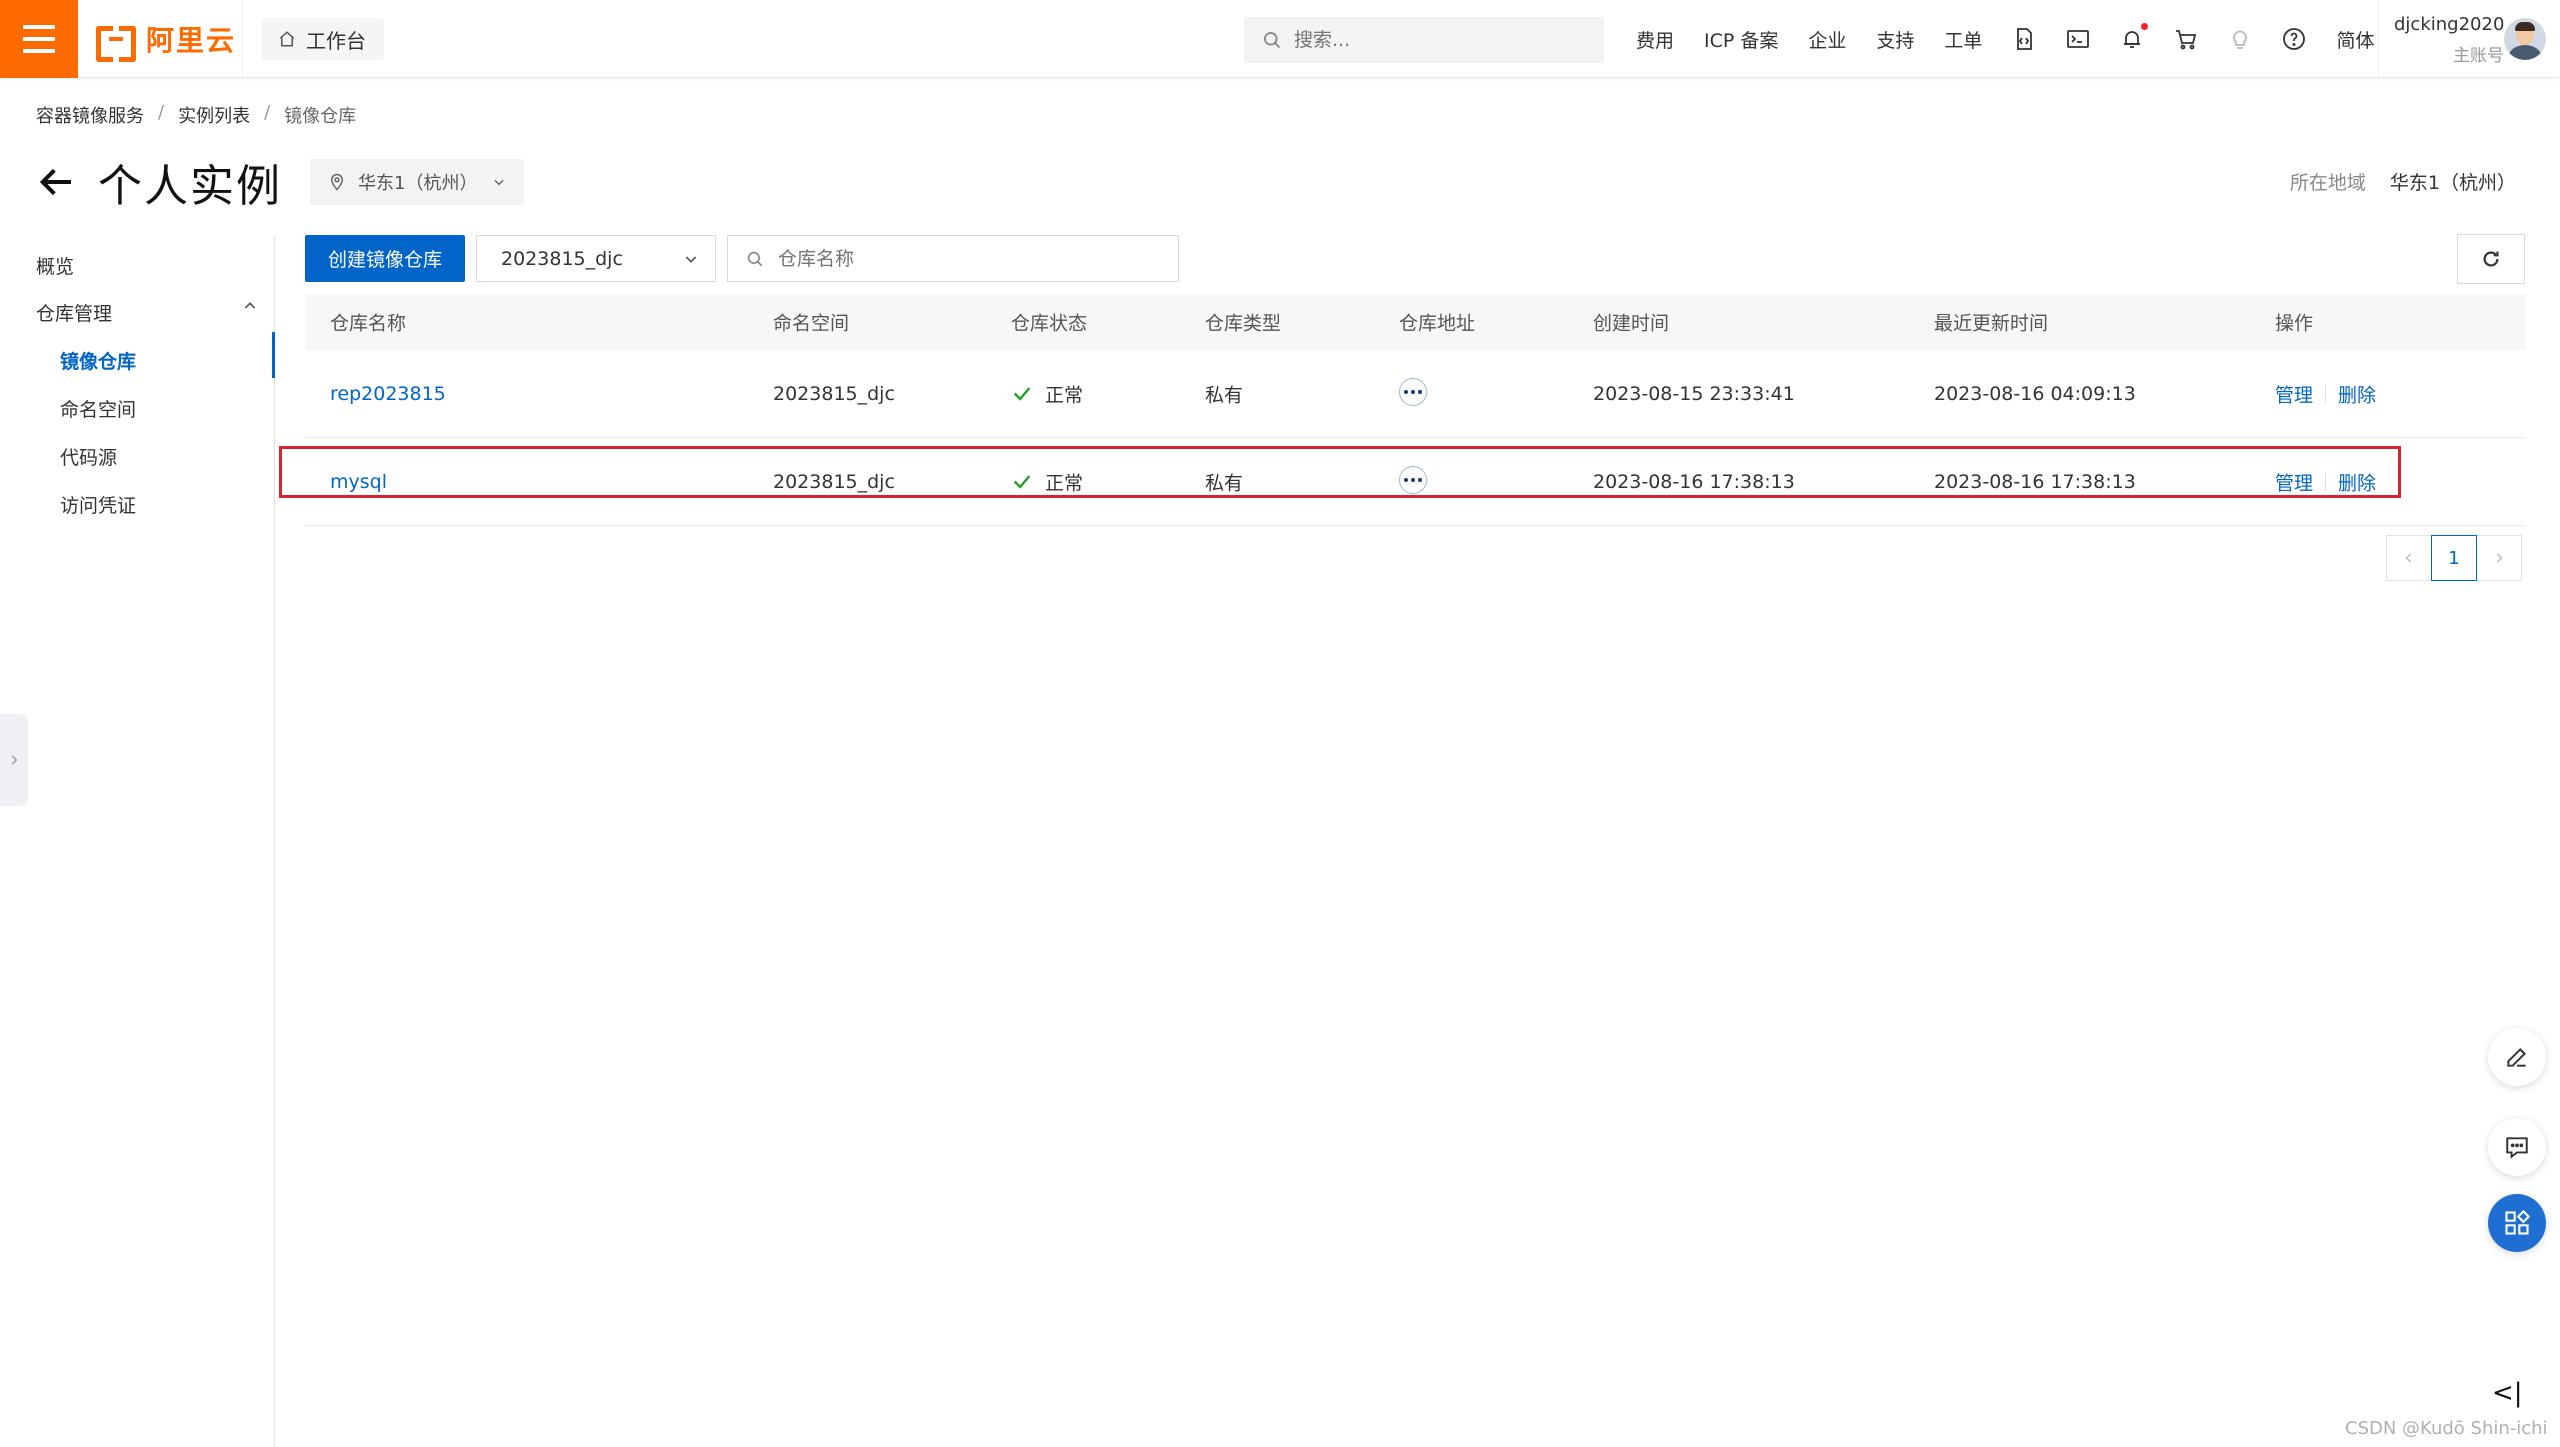  I want to click on user-name: djcking2020, so click(2449, 24).